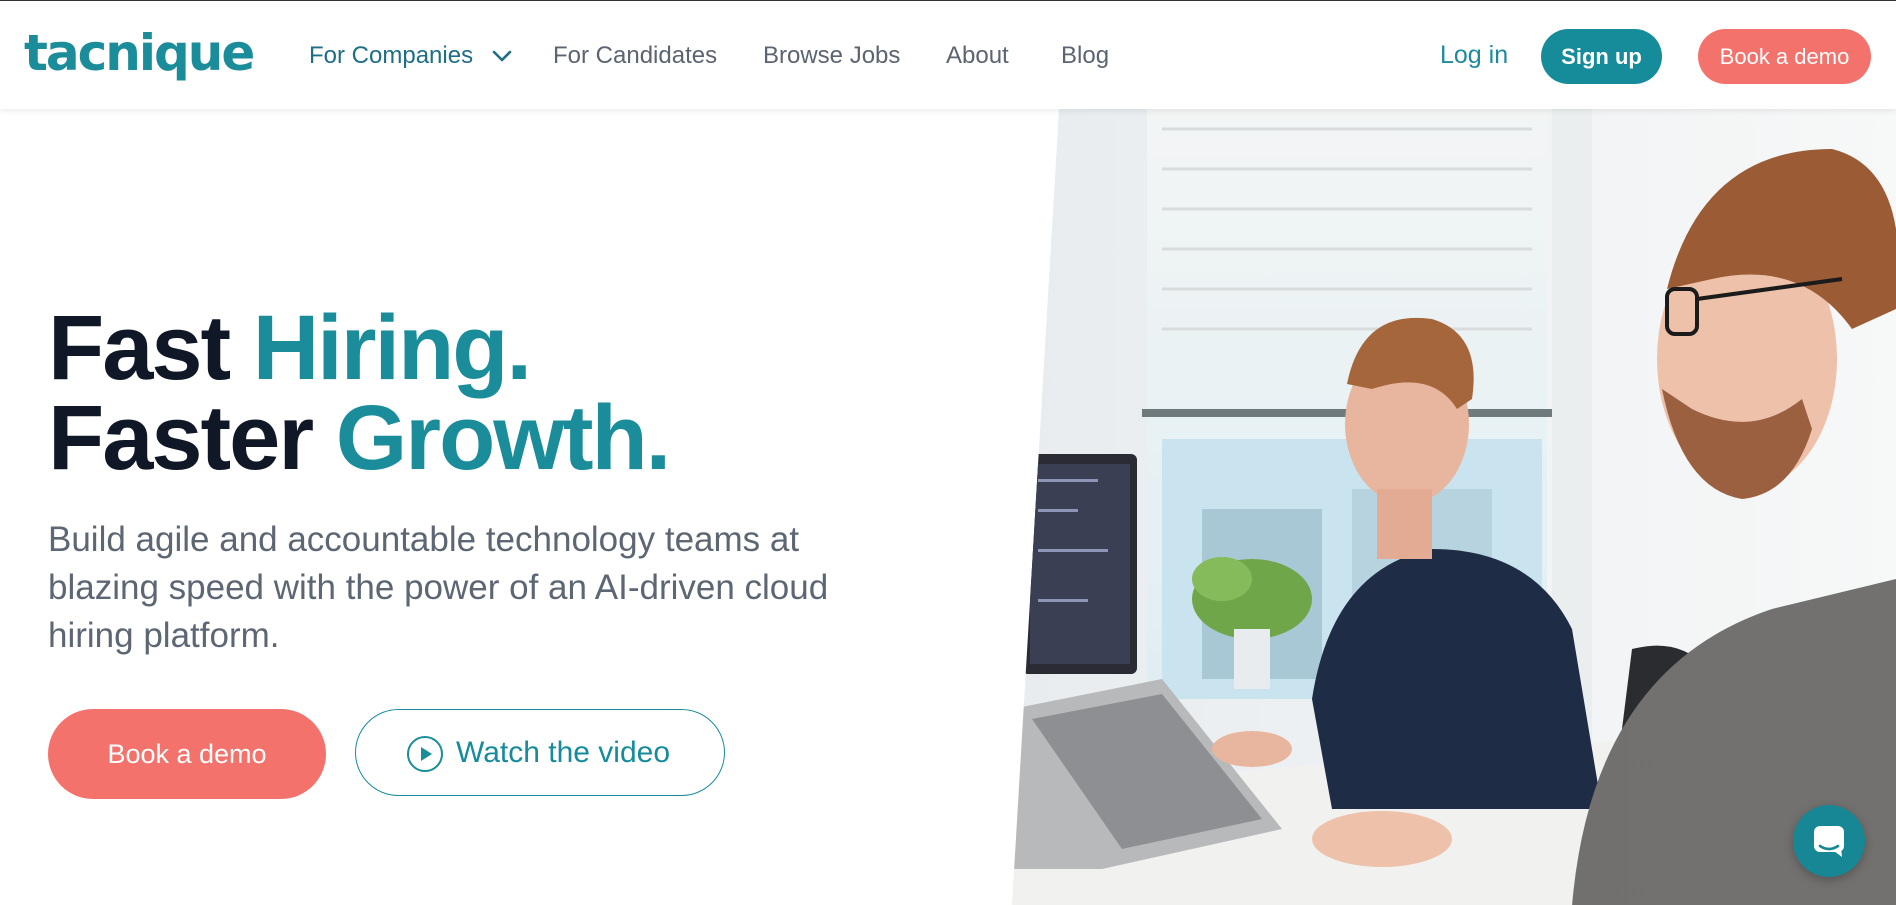  I want to click on nav-for-companies: For Companies, so click(410, 56).